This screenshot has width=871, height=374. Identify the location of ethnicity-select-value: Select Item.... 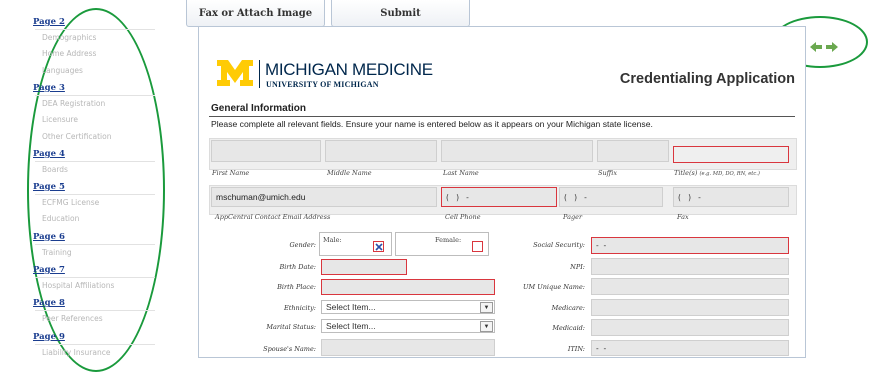
(351, 307).